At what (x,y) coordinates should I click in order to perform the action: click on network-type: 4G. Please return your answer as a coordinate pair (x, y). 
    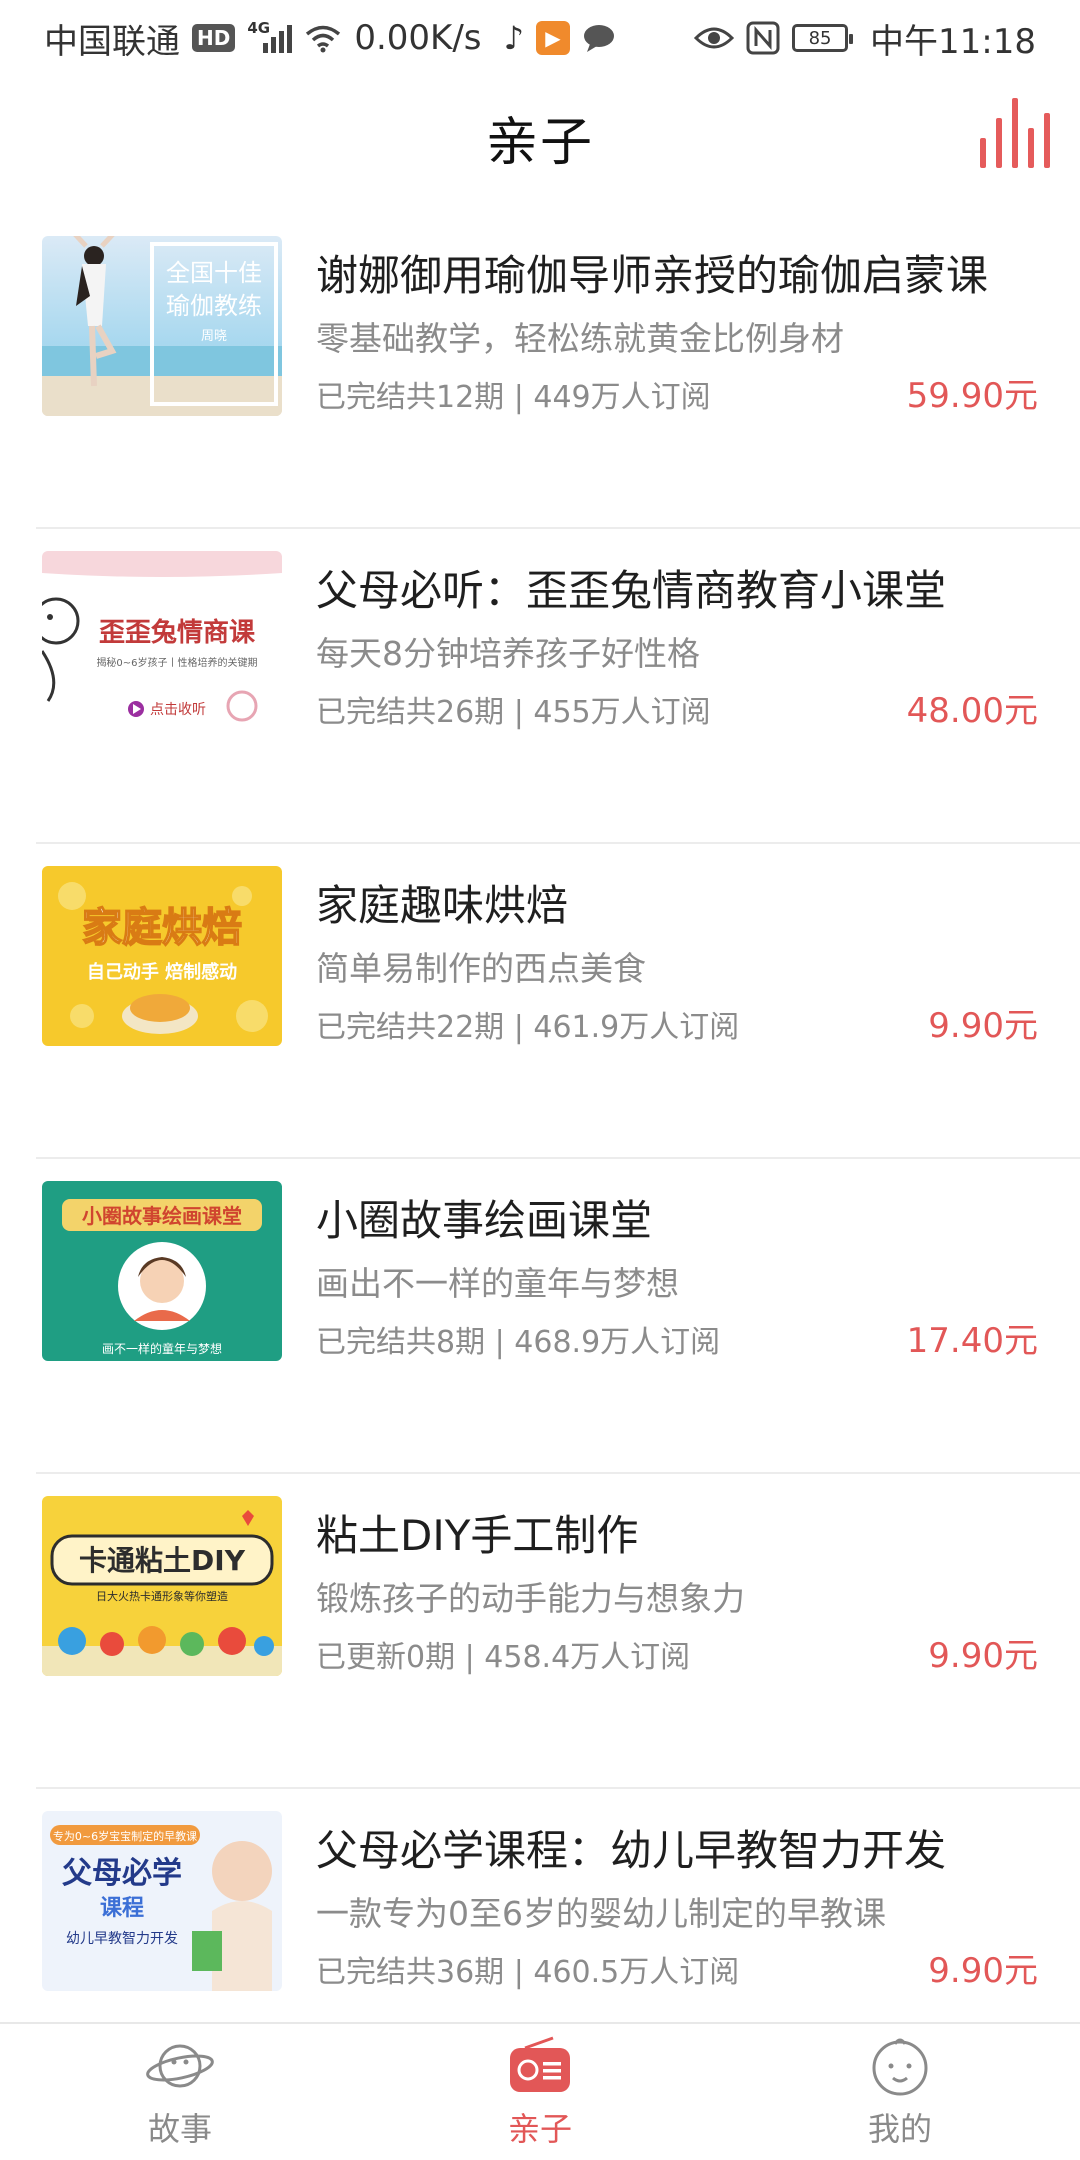
    Looking at the image, I should click on (259, 28).